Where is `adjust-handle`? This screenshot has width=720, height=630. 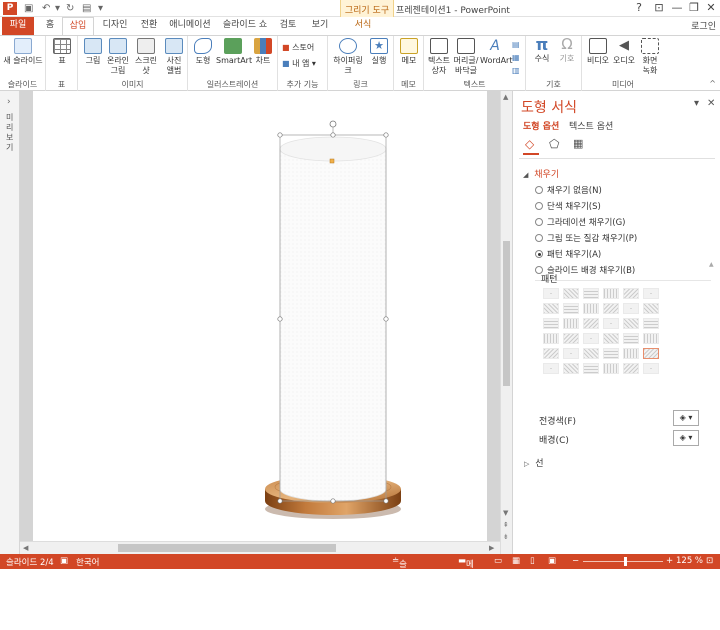 adjust-handle is located at coordinates (332, 161).